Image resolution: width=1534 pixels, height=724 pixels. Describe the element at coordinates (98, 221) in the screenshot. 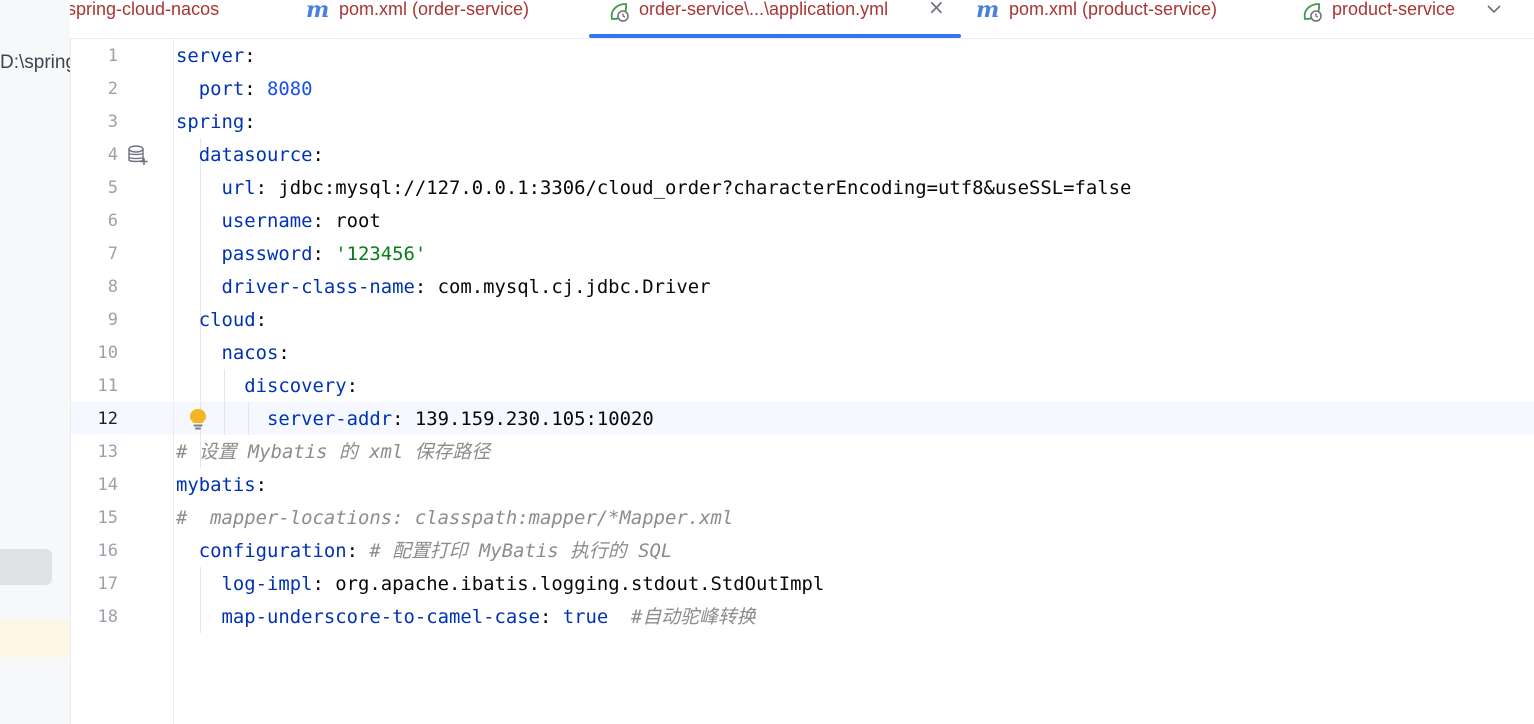

I see `line-number: 6` at that location.